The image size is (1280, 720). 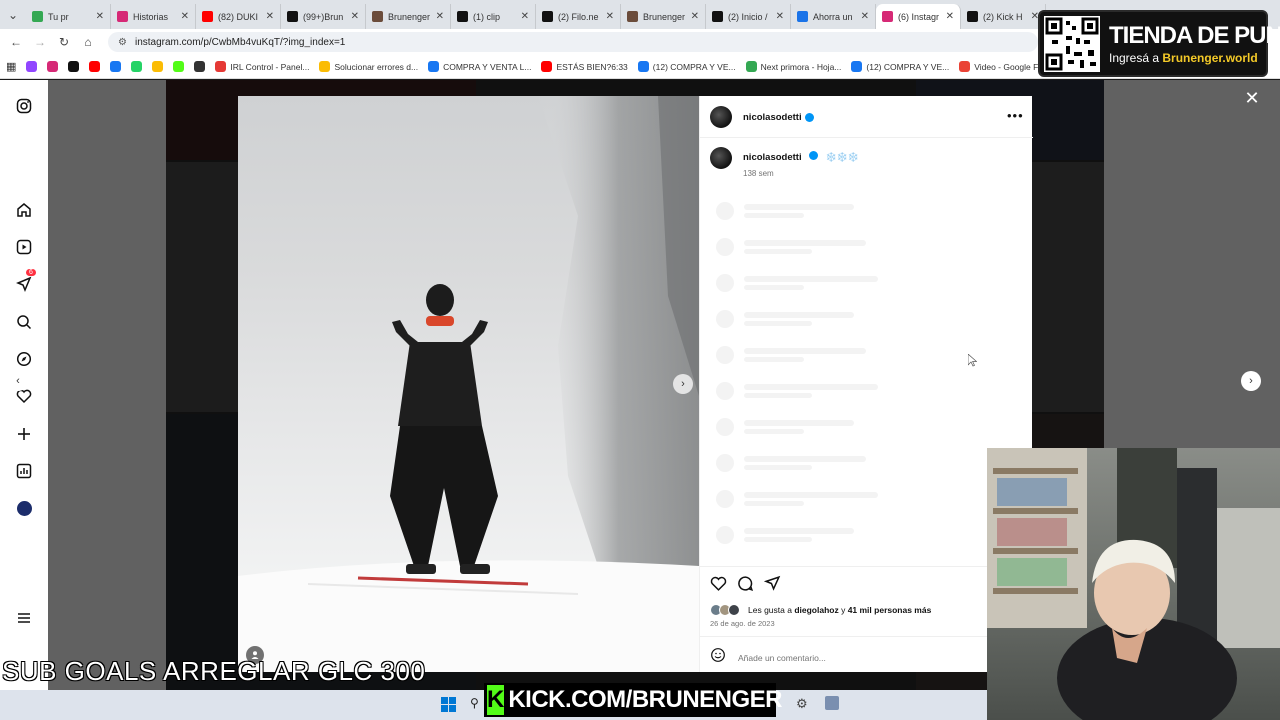 I want to click on messages-icon: 6, so click(x=25, y=281).